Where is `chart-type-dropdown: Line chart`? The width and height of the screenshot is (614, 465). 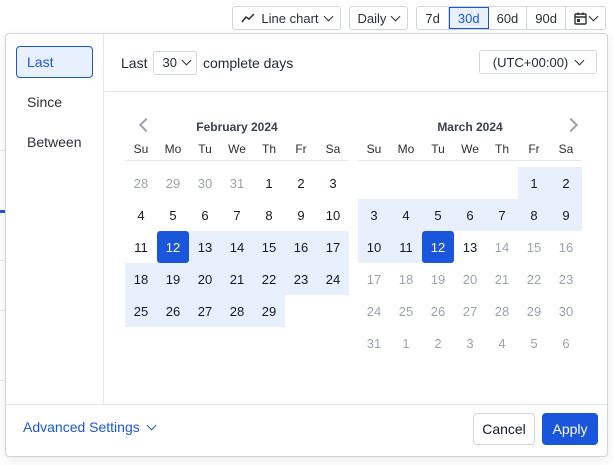 chart-type-dropdown: Line chart is located at coordinates (286, 18).